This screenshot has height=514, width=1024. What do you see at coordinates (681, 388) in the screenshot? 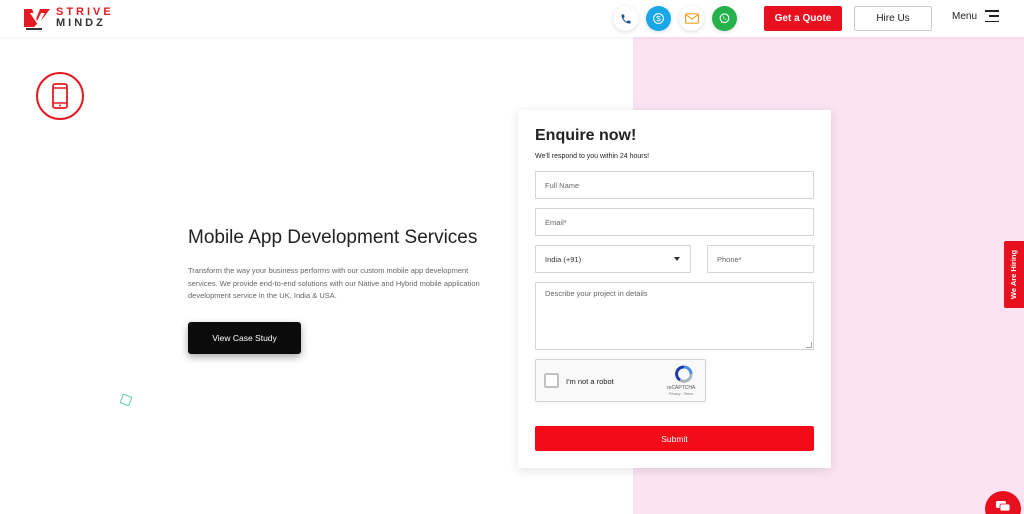
I see `recaptcha-brand: reCAPTCHA` at bounding box center [681, 388].